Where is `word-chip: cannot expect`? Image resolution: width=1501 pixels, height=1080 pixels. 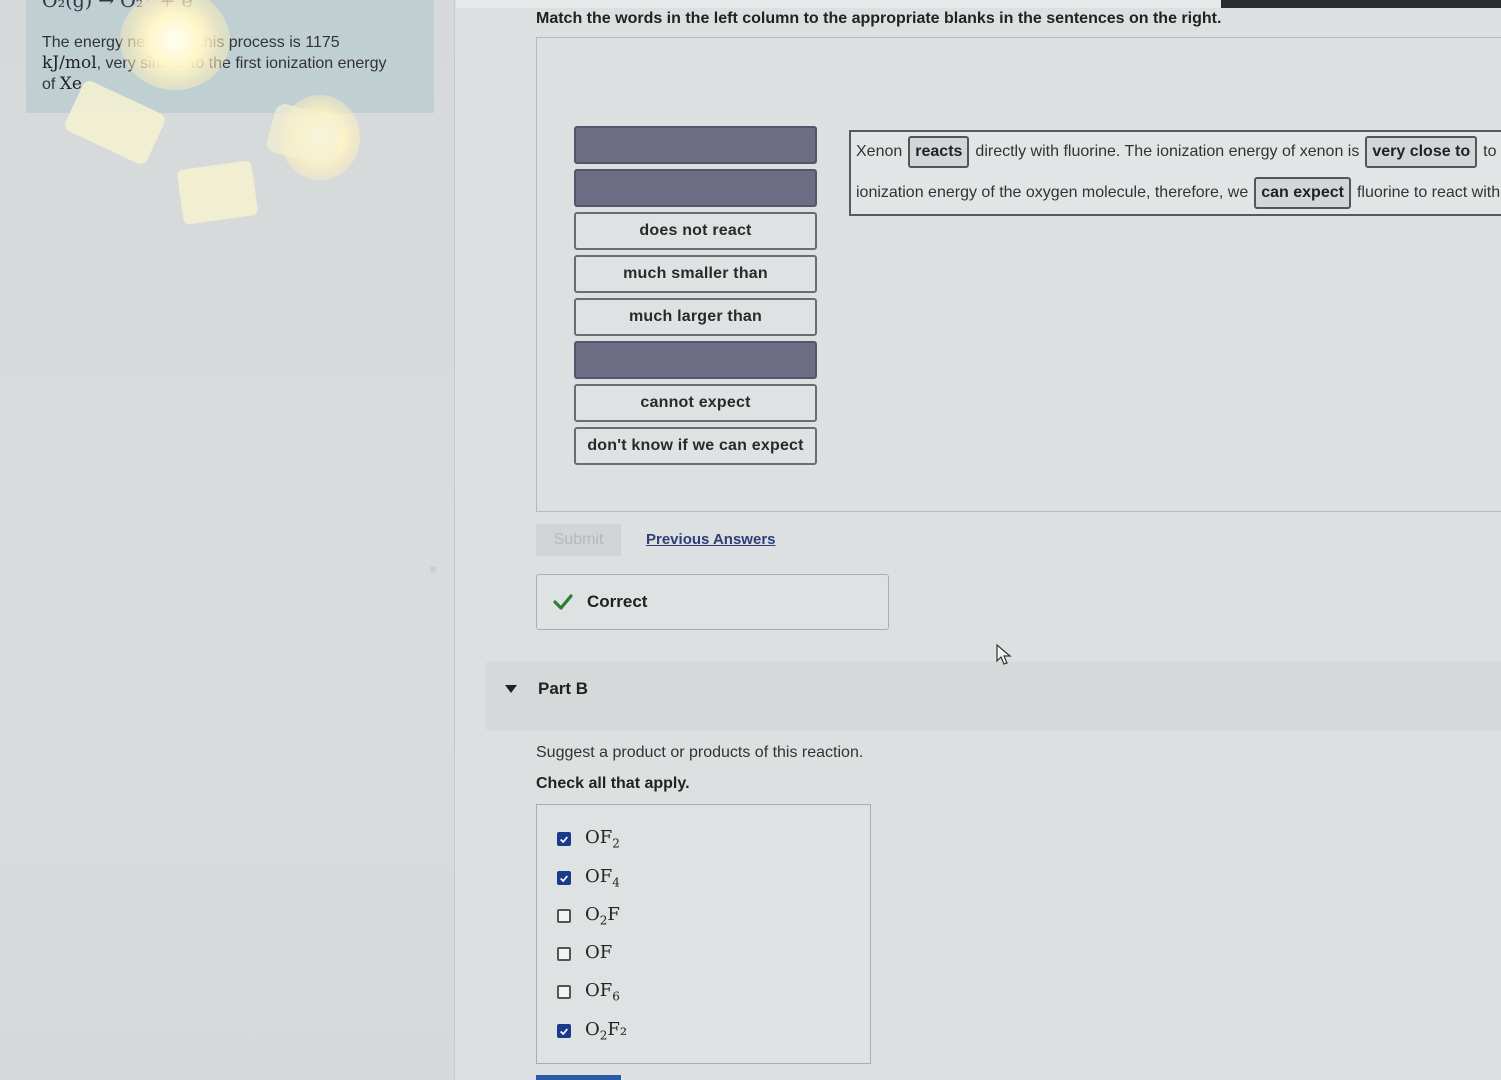
word-chip: cannot expect is located at coordinates (695, 403).